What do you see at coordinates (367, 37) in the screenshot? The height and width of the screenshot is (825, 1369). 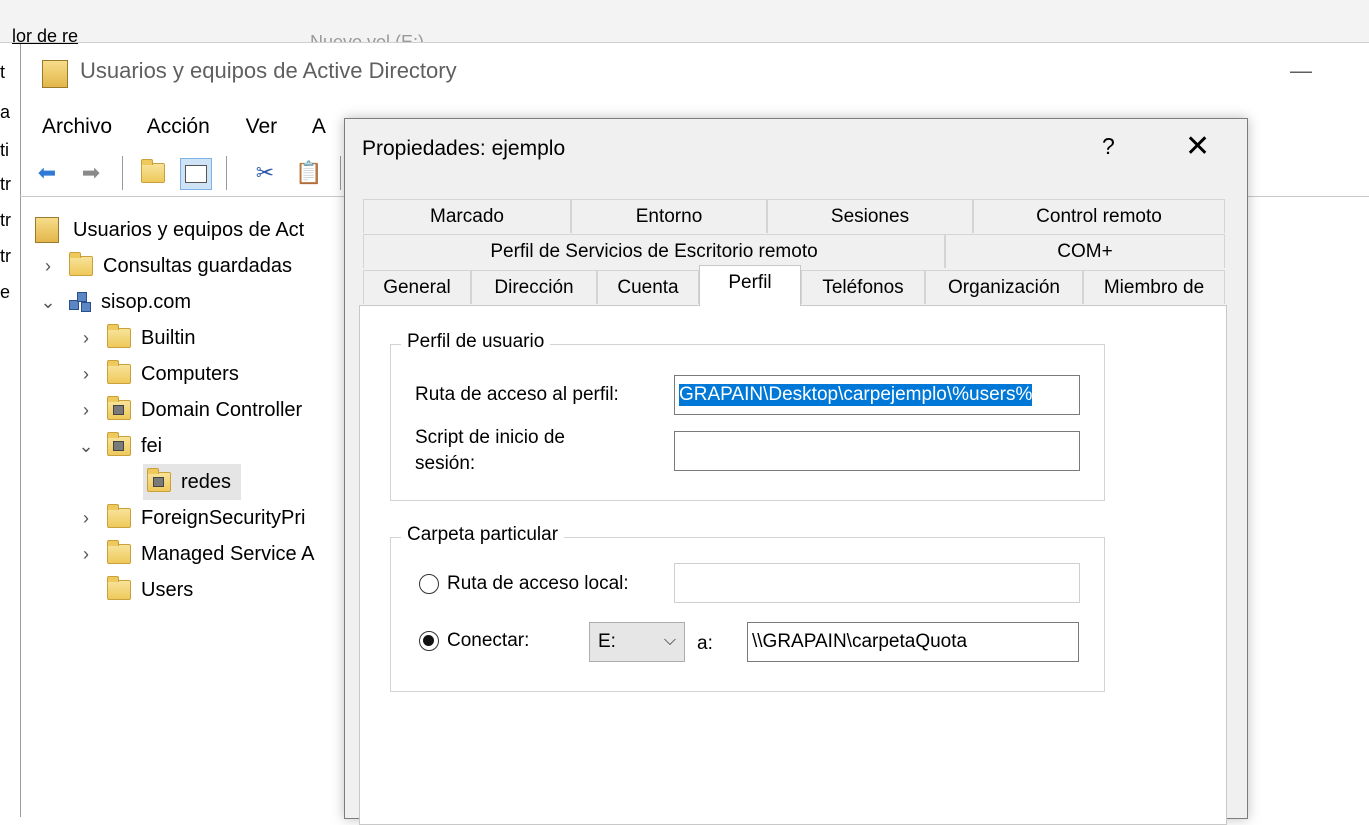 I see `background-fragment-2: Nuevo vol (E:)` at bounding box center [367, 37].